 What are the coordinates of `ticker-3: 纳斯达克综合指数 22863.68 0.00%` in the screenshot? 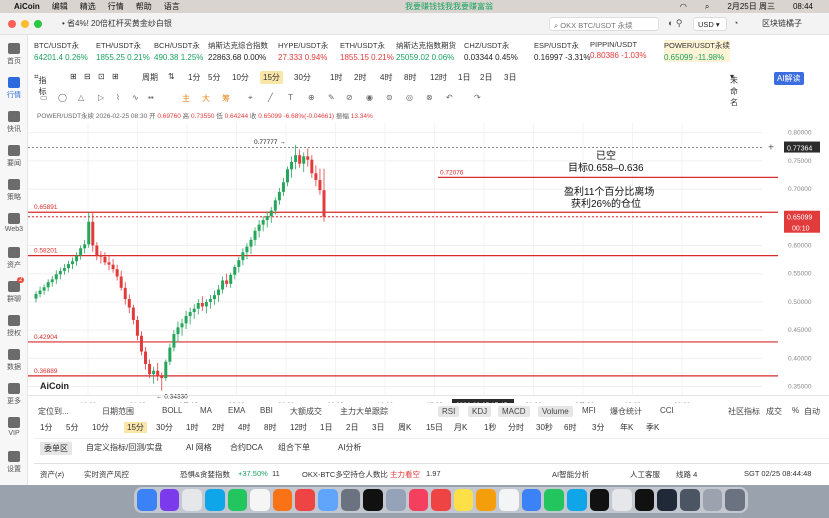 It's located at (238, 51).